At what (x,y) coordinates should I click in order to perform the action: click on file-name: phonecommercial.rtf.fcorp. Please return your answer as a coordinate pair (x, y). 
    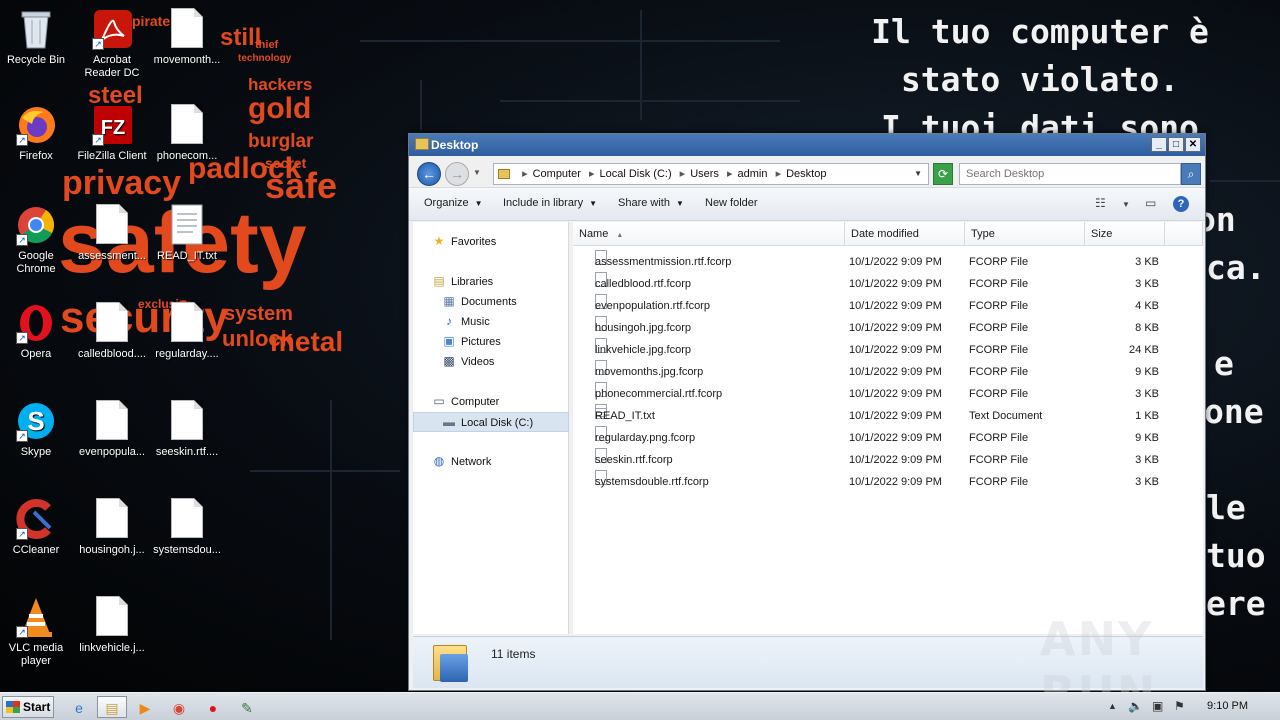
    Looking at the image, I should click on (659, 394).